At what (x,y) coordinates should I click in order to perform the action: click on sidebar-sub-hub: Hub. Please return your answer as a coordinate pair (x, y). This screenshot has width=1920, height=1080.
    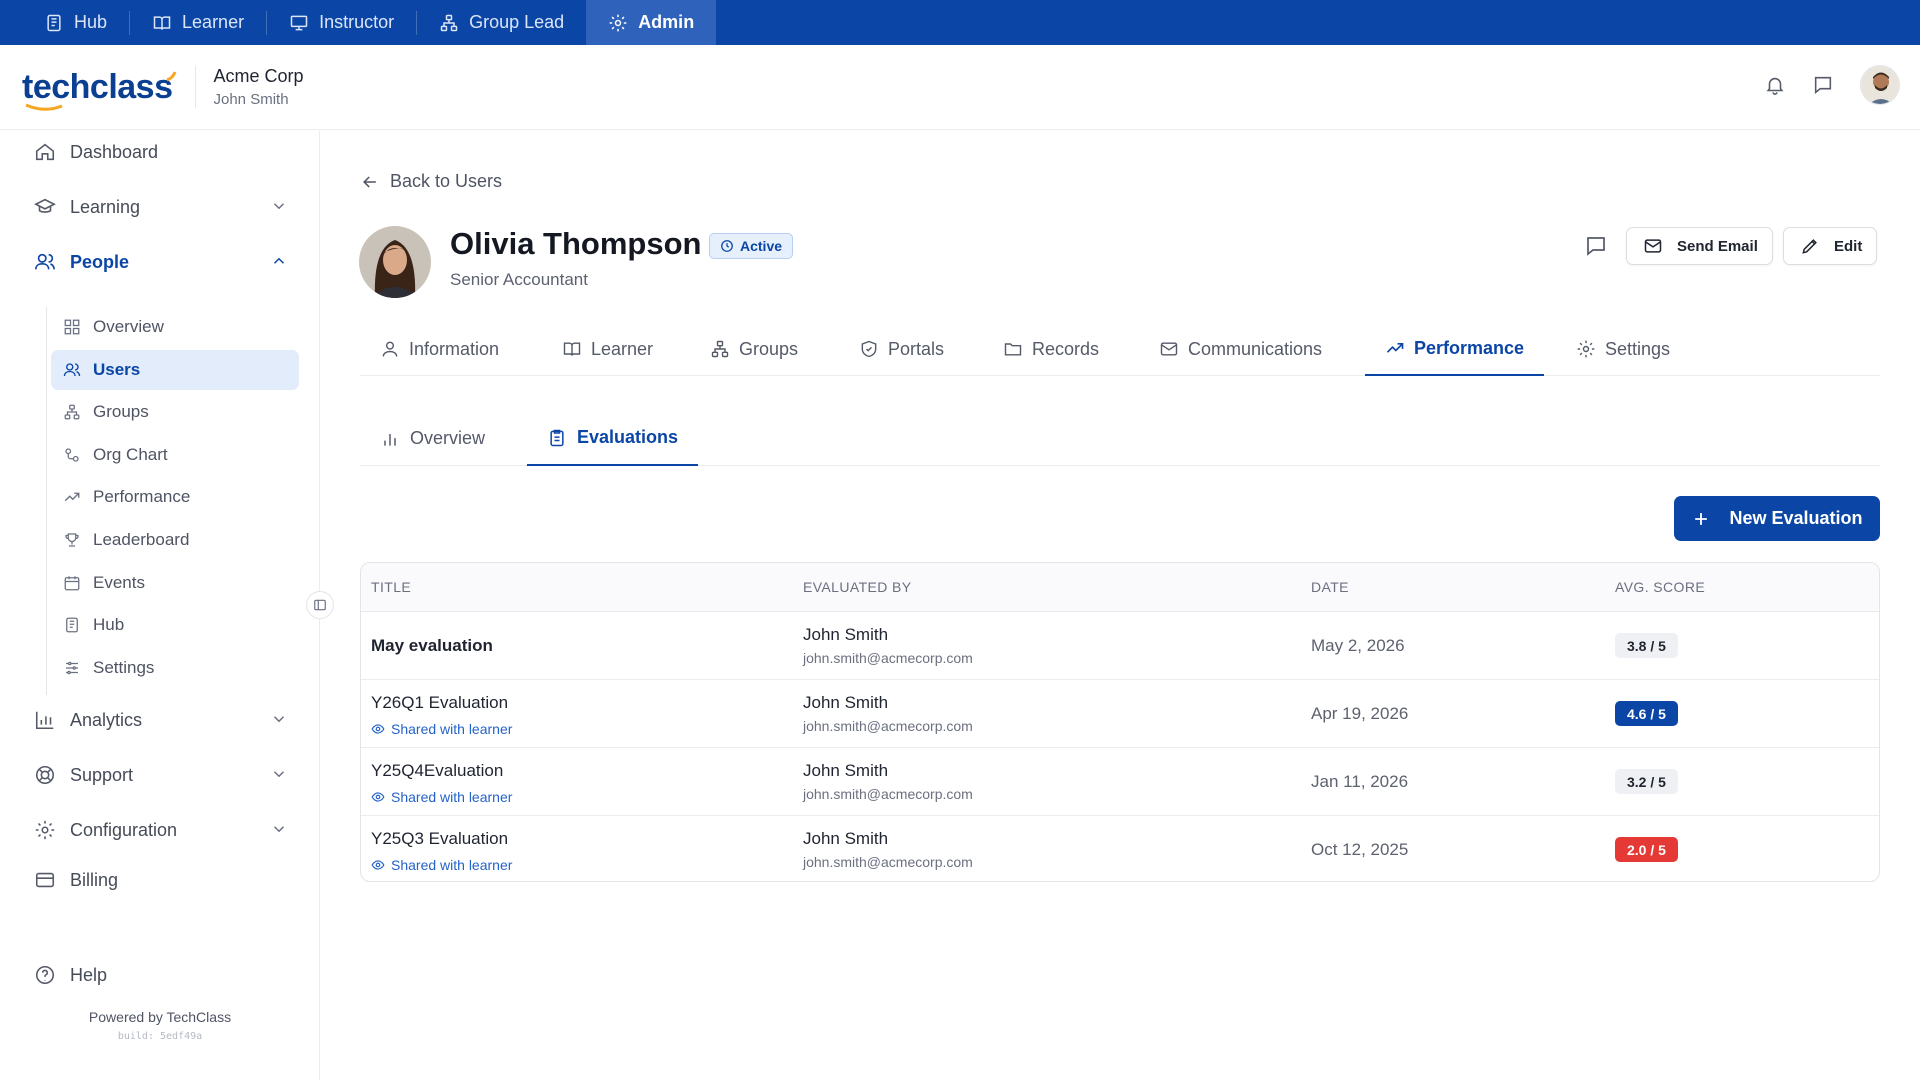
    Looking at the image, I should click on (175, 625).